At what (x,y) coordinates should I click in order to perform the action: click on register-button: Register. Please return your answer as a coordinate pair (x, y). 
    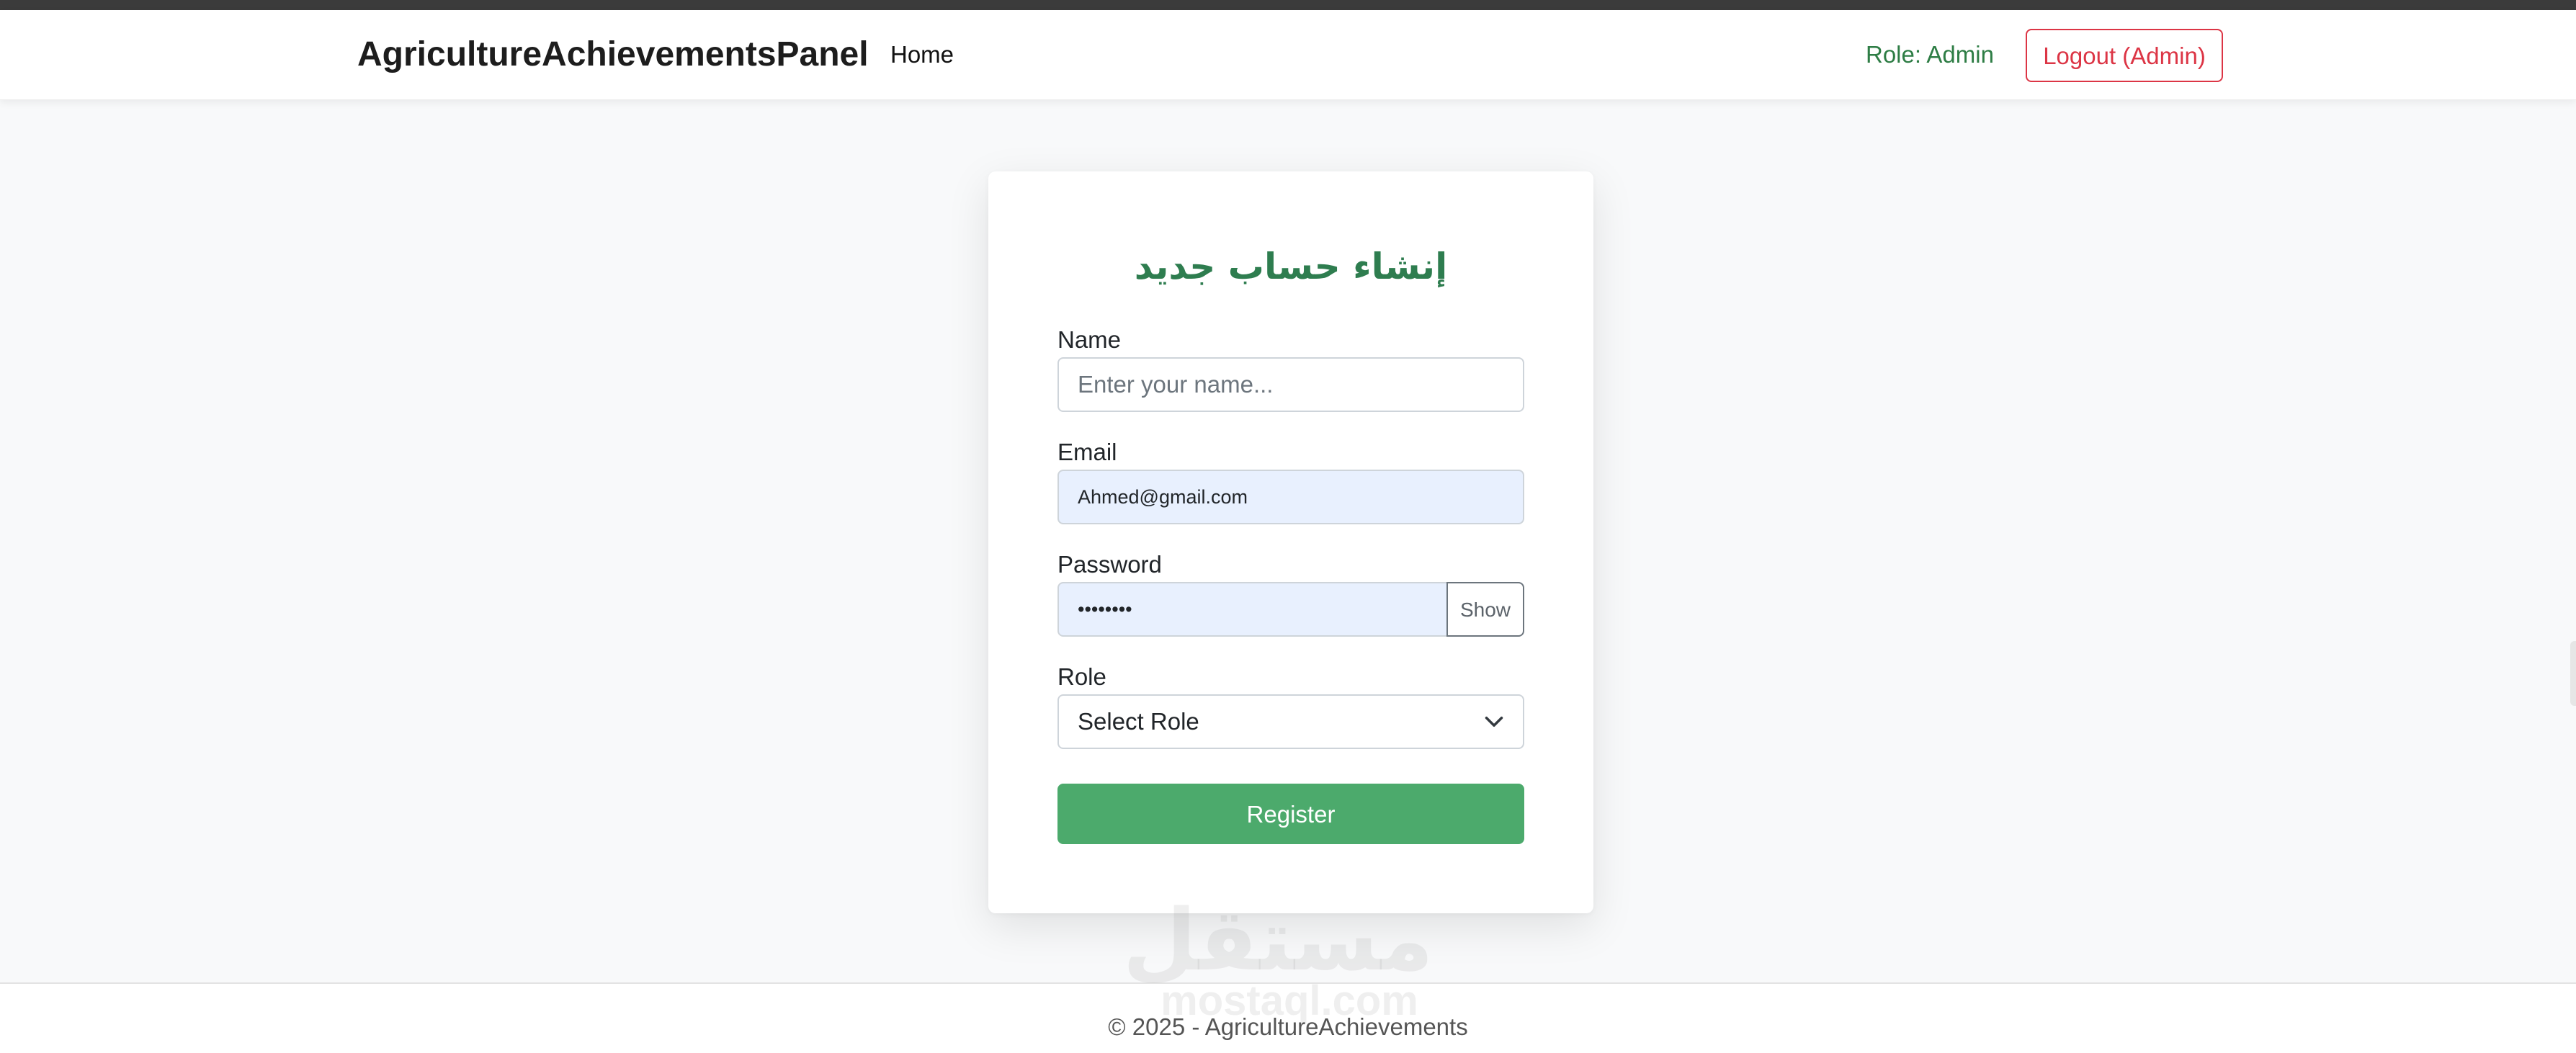
    Looking at the image, I should click on (1290, 814).